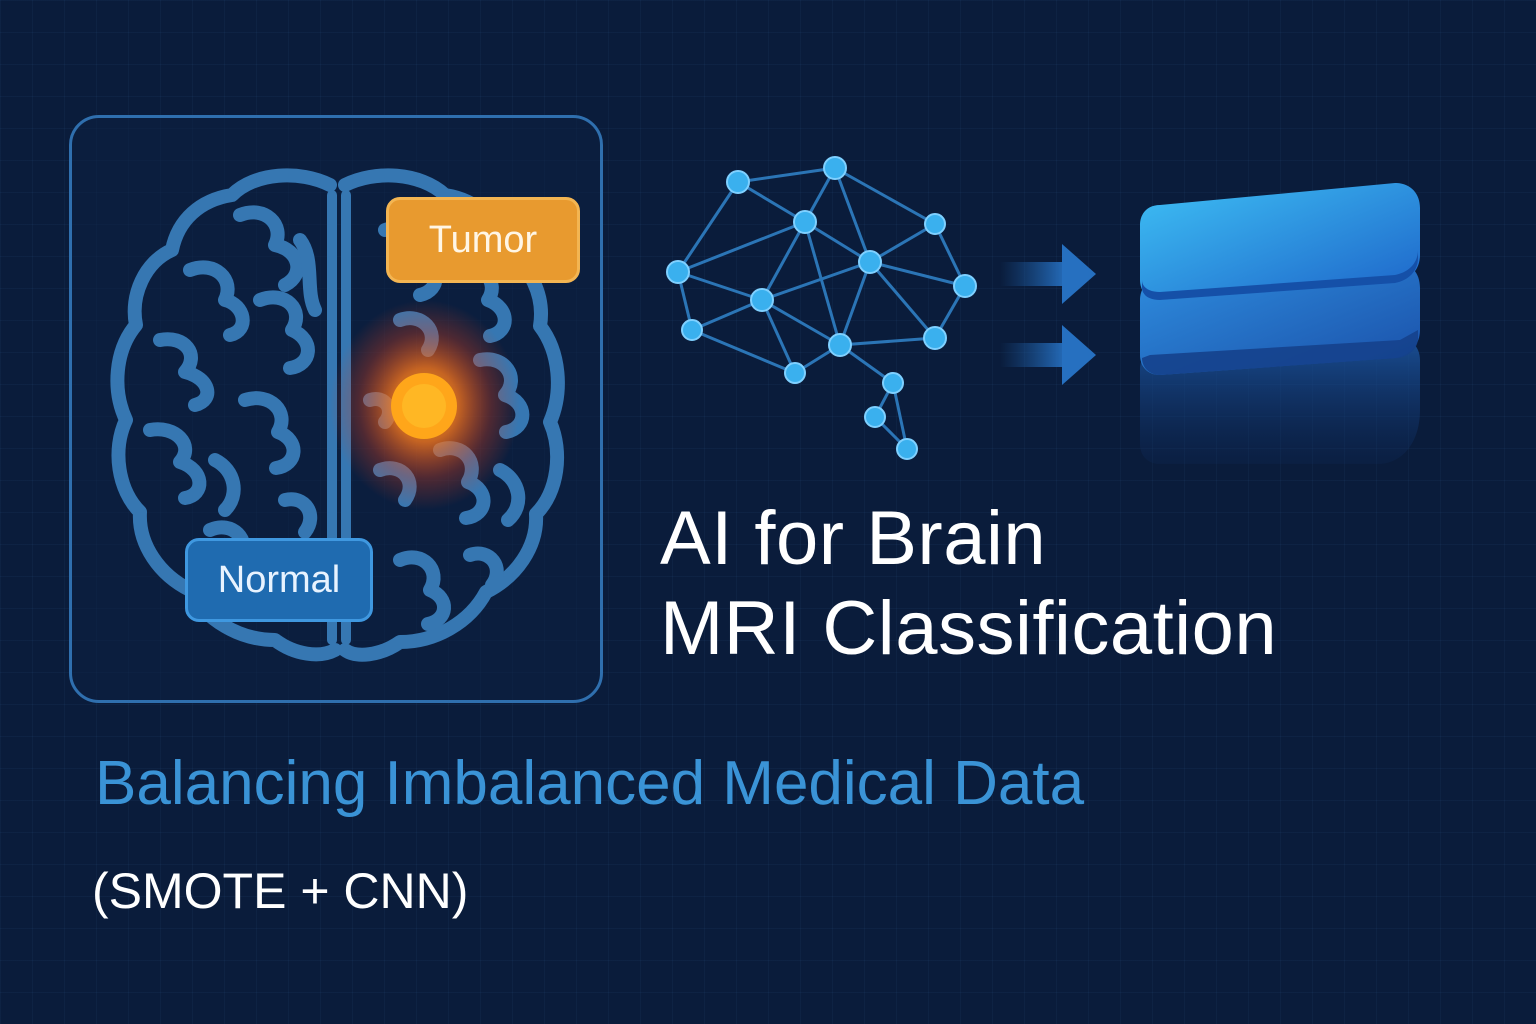 This screenshot has height=1024, width=1536. Describe the element at coordinates (590, 783) in the screenshot. I see `subtitle: Balancing Imbalanced Medical Data` at that location.